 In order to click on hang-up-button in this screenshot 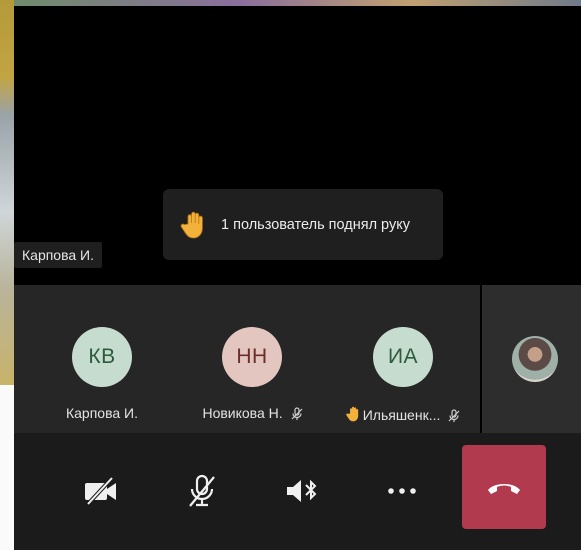, I will do `click(504, 487)`.